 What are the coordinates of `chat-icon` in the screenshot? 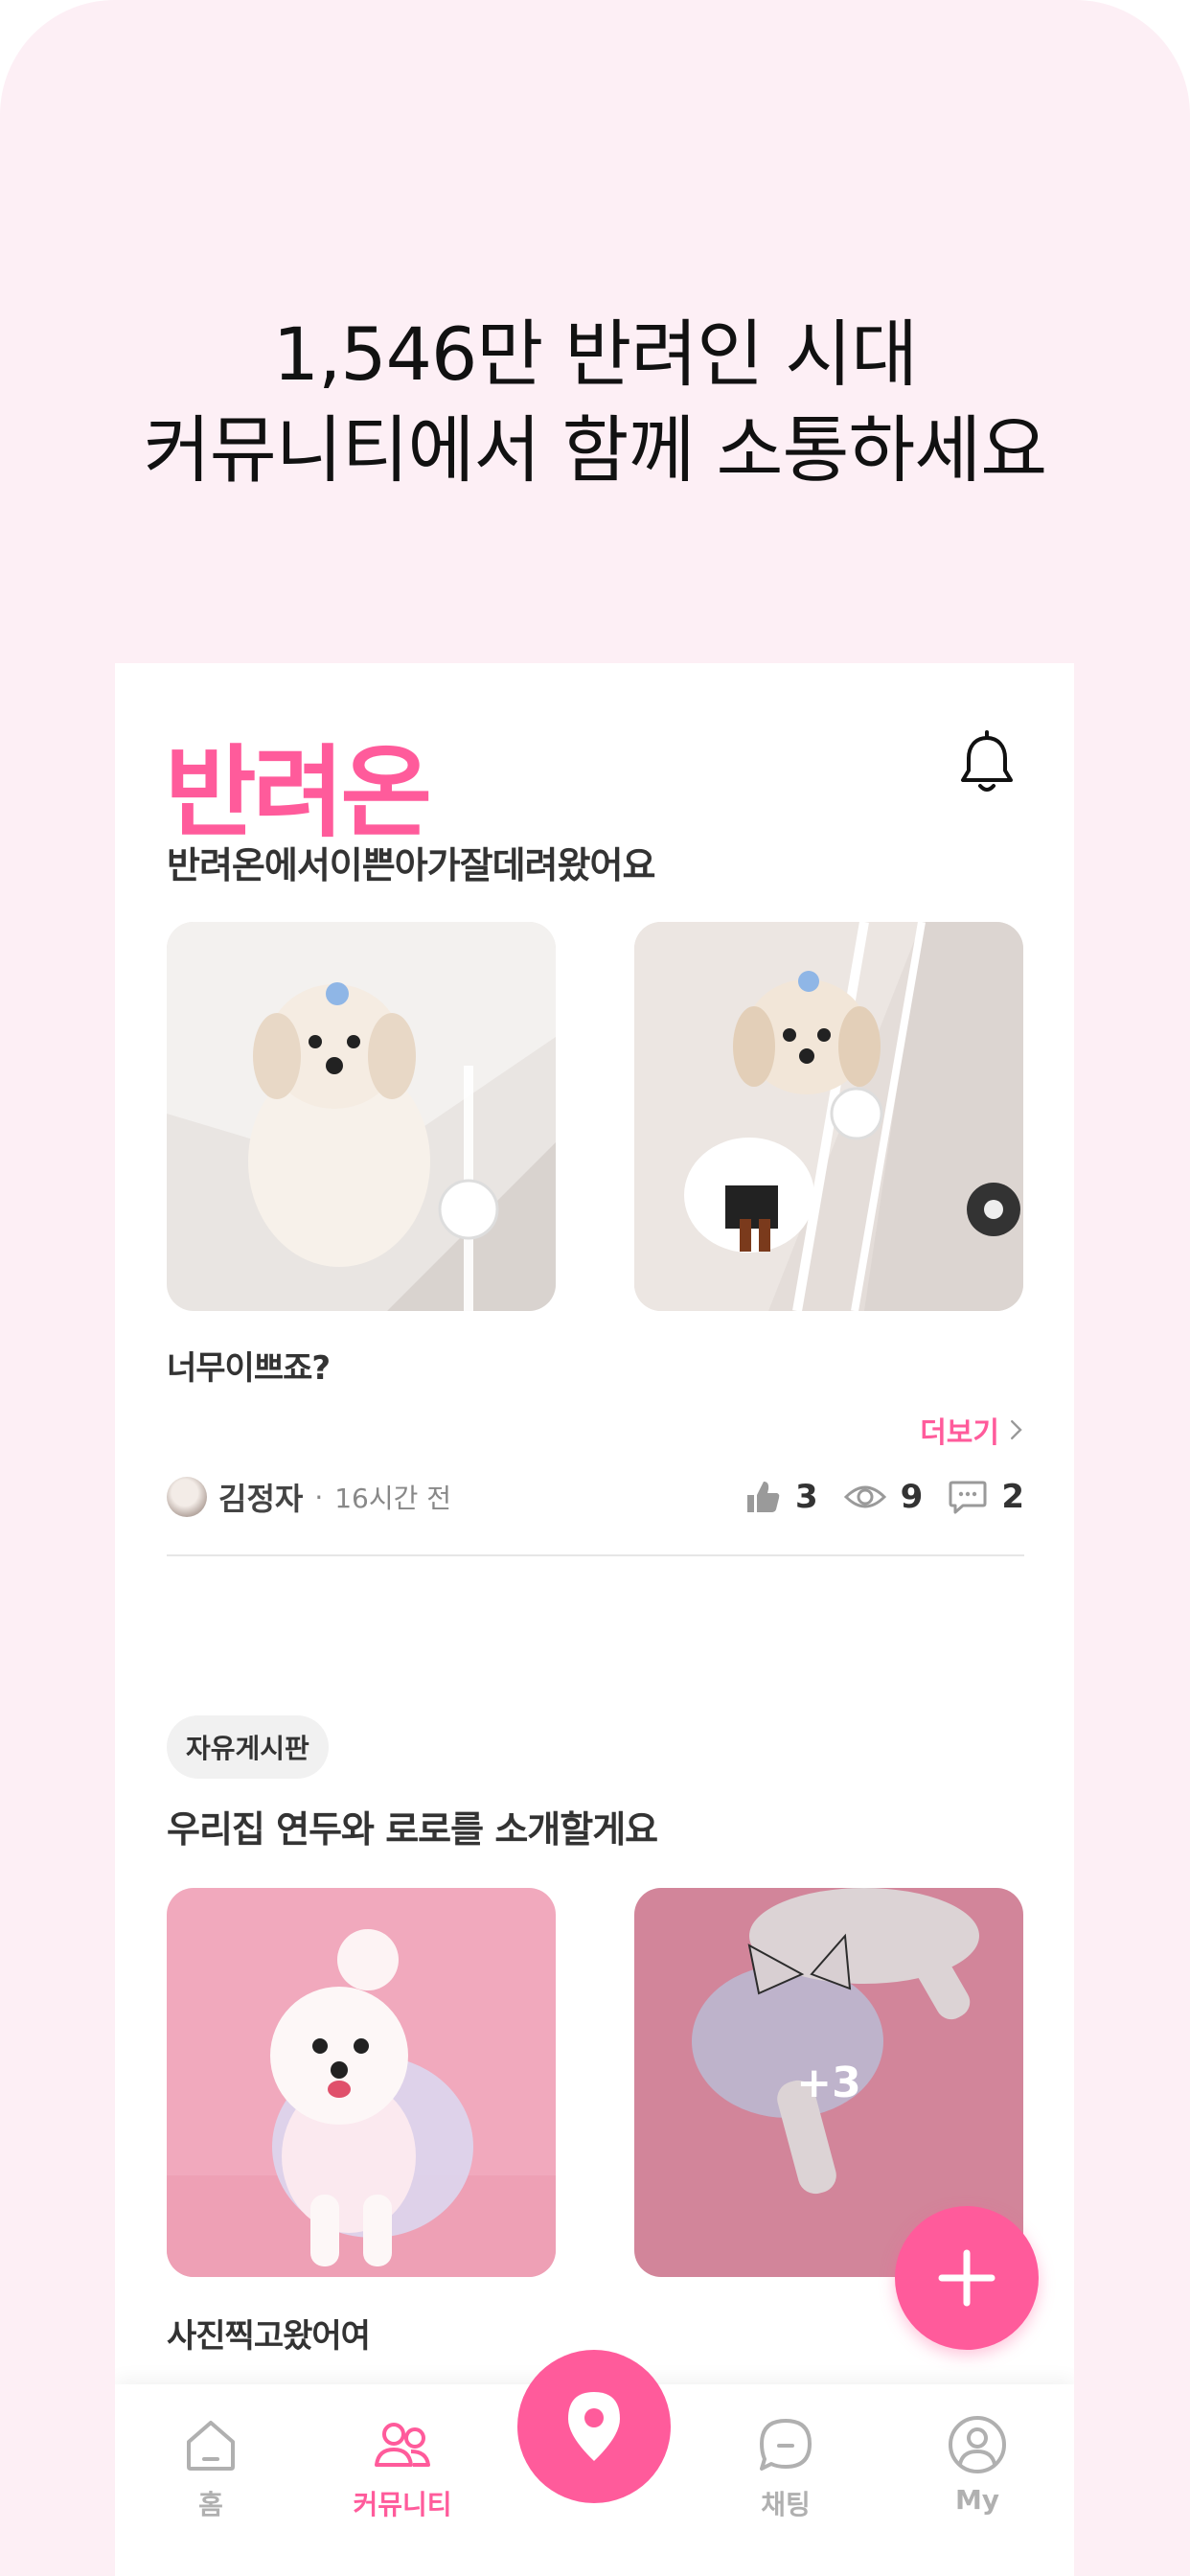 It's located at (786, 2445).